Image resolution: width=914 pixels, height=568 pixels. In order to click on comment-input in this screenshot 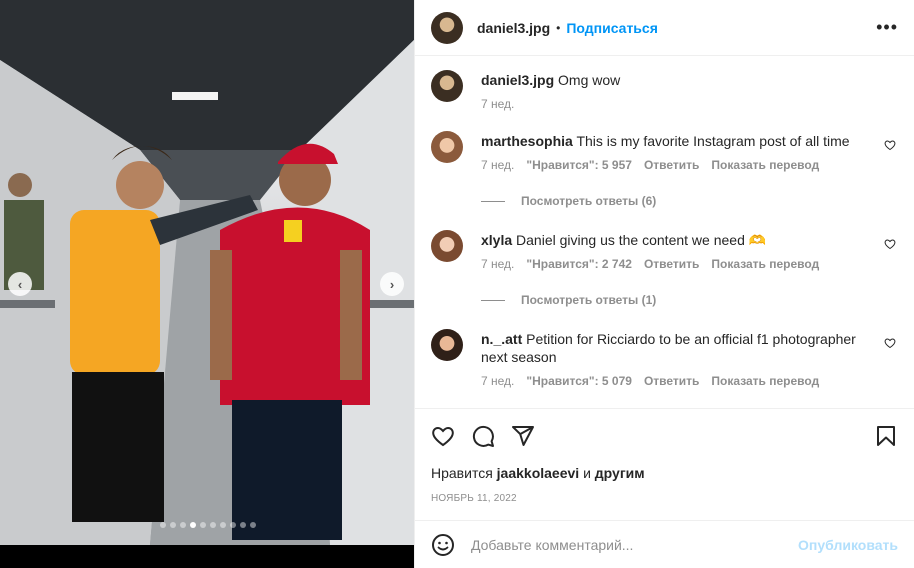, I will do `click(635, 544)`.